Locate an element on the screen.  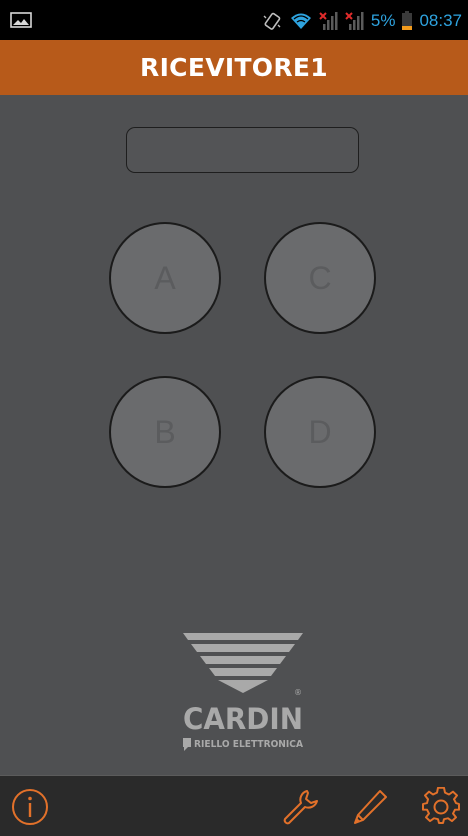
logo-brand: CARDIN is located at coordinates (243, 719).